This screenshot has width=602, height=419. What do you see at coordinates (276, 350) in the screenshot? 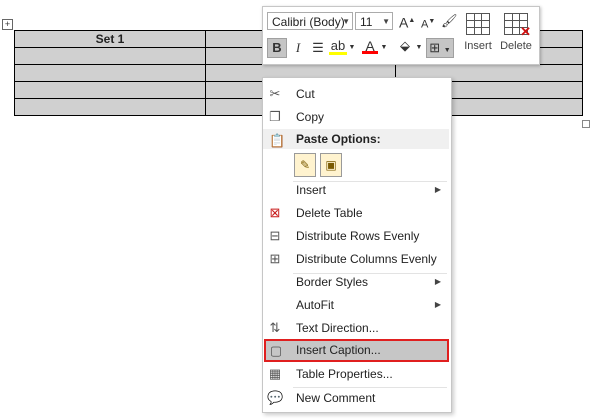
I see `caption-icon: ▢` at bounding box center [276, 350].